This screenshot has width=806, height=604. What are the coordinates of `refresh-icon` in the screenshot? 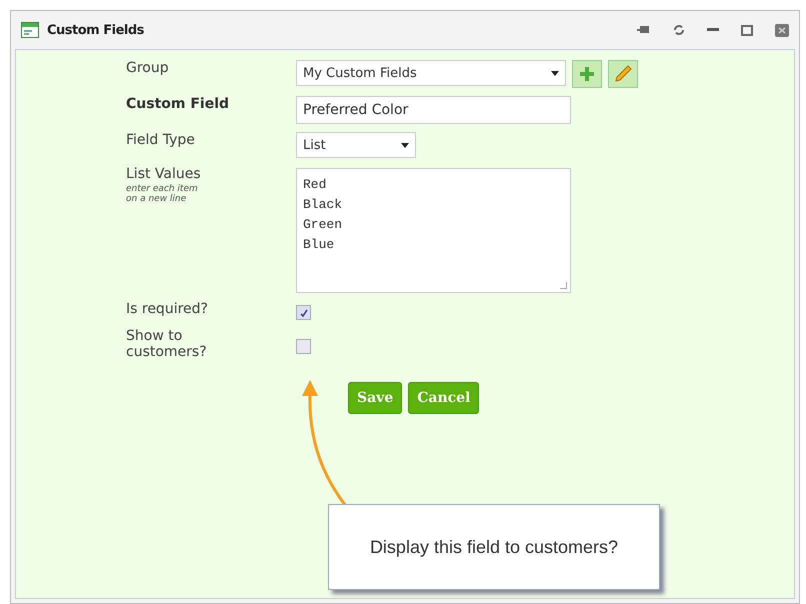 It's located at (679, 30).